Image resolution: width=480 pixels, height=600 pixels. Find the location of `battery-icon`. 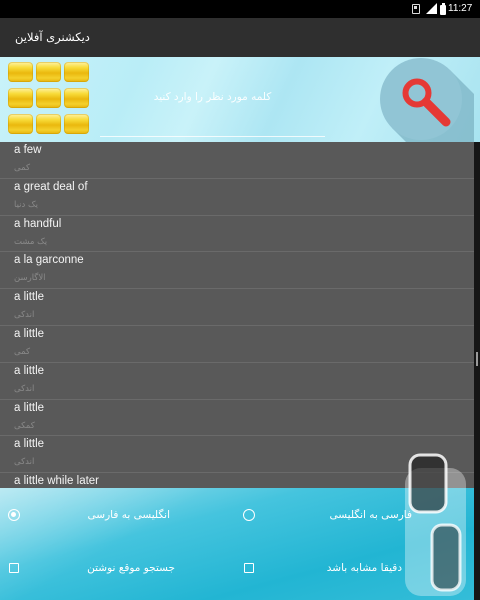

battery-icon is located at coordinates (443, 9).